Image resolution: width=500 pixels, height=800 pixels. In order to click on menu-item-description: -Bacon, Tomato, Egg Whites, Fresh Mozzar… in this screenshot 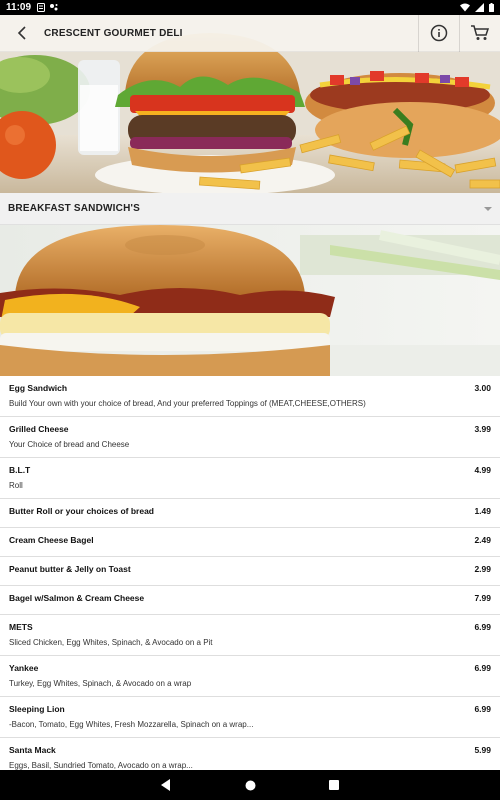, I will do `click(131, 724)`.